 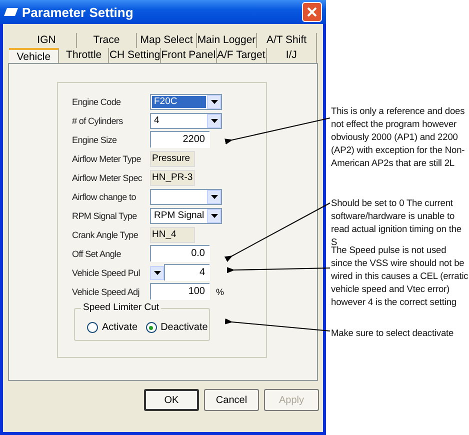 What do you see at coordinates (97, 253) in the screenshot?
I see `field-label: Off Set Angle` at bounding box center [97, 253].